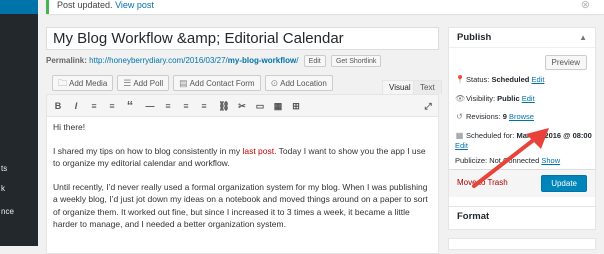  What do you see at coordinates (537, 138) in the screenshot?
I see `annotation-arrow-head` at bounding box center [537, 138].